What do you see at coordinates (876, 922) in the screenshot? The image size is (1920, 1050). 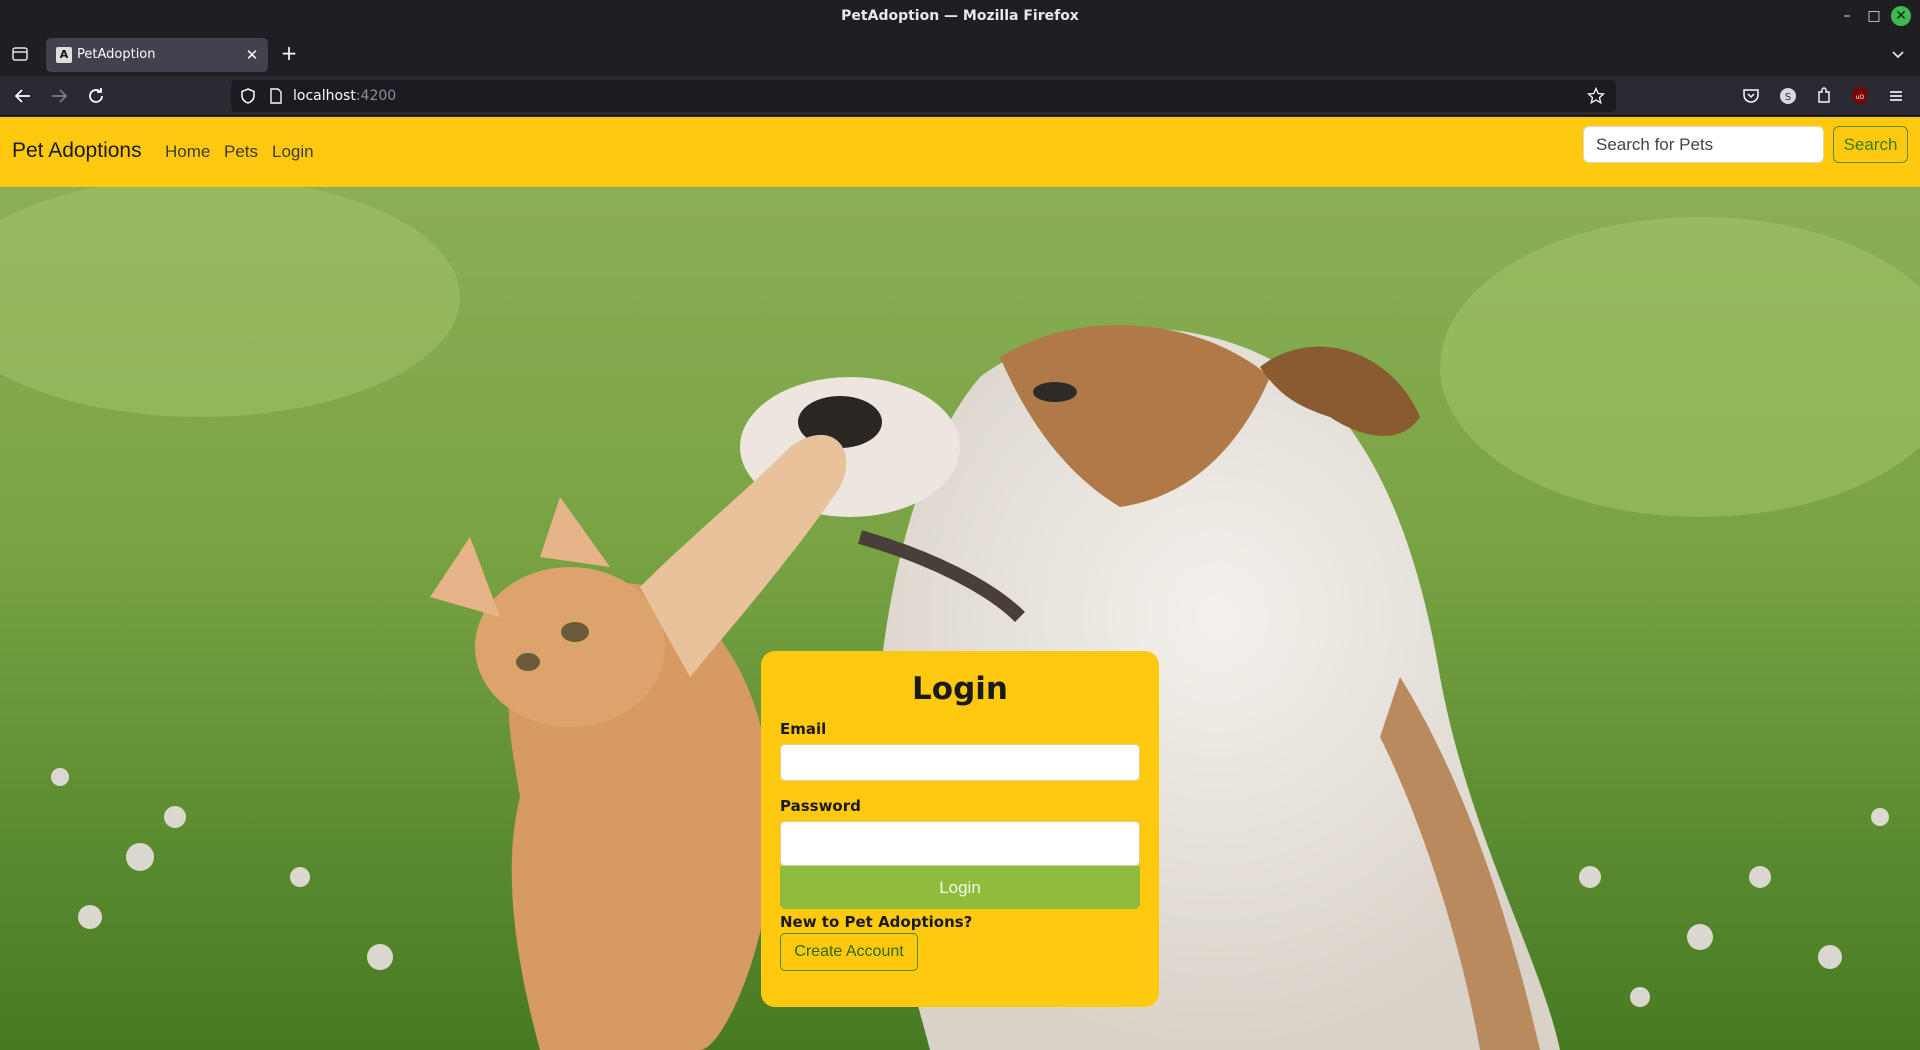 I see `new-user-prompt: New to Pet Adoptions?` at bounding box center [876, 922].